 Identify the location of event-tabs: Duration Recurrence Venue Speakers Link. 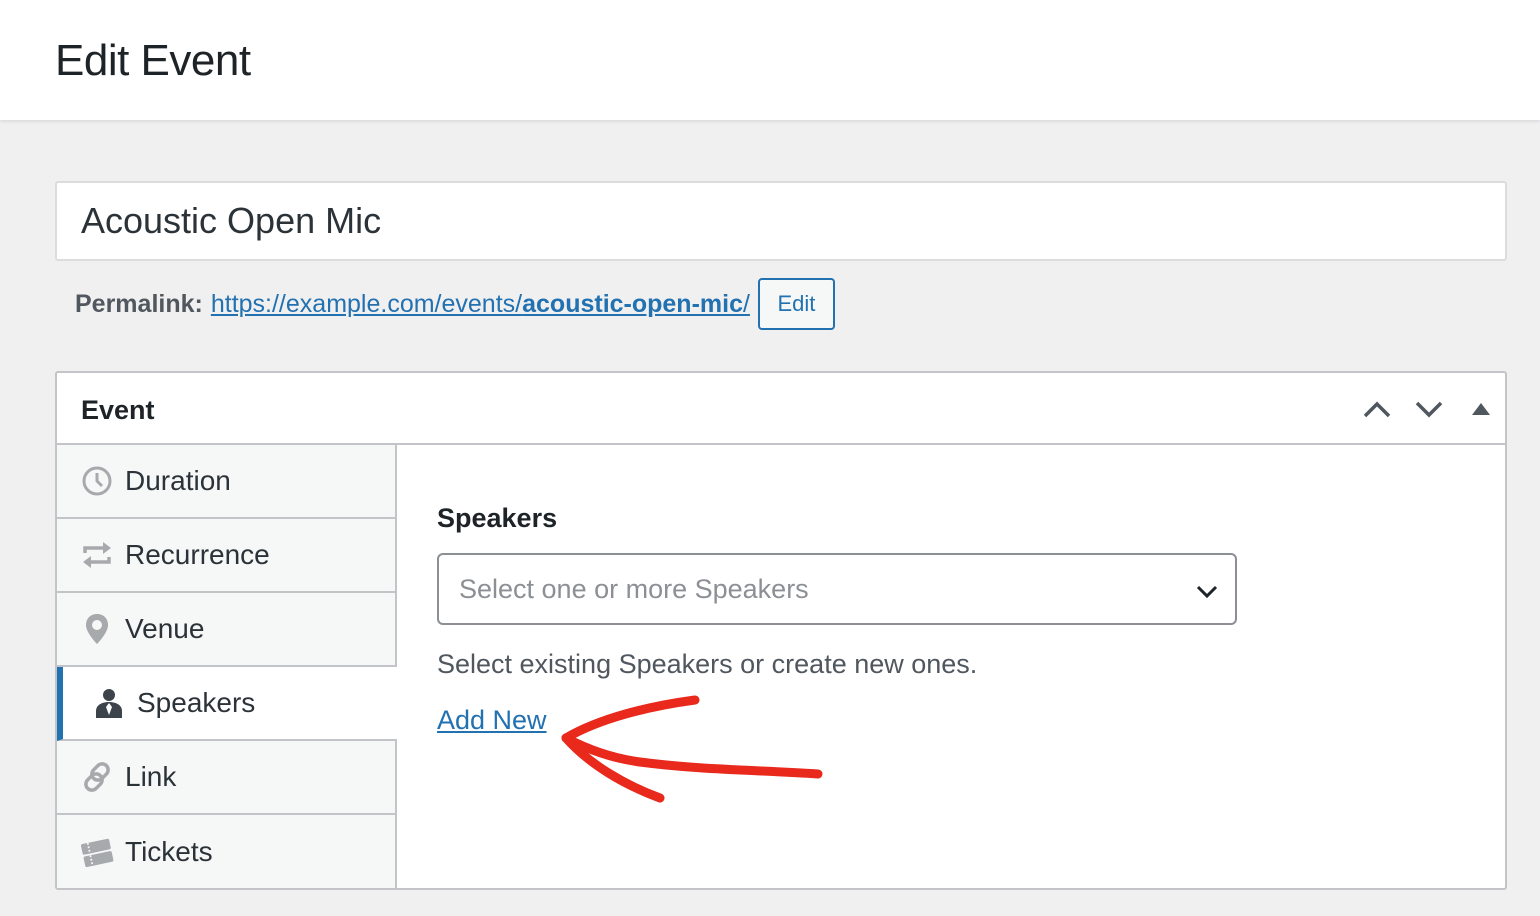
(227, 666).